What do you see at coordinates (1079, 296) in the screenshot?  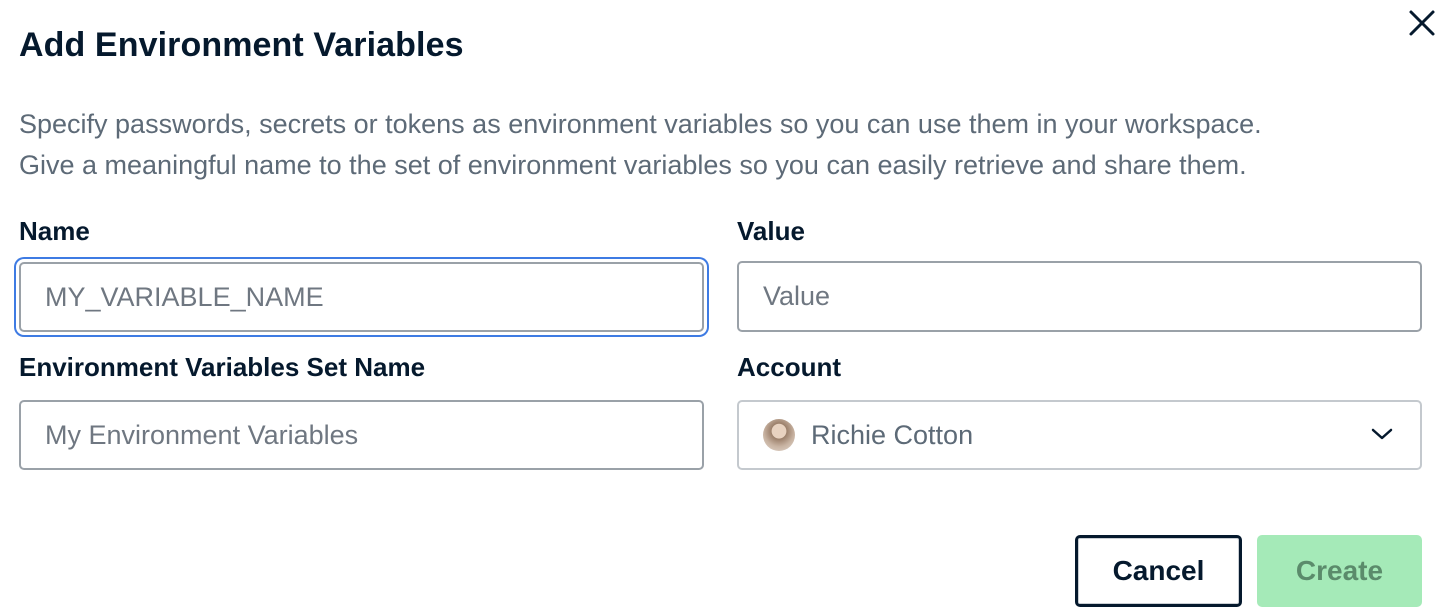 I see `value-input` at bounding box center [1079, 296].